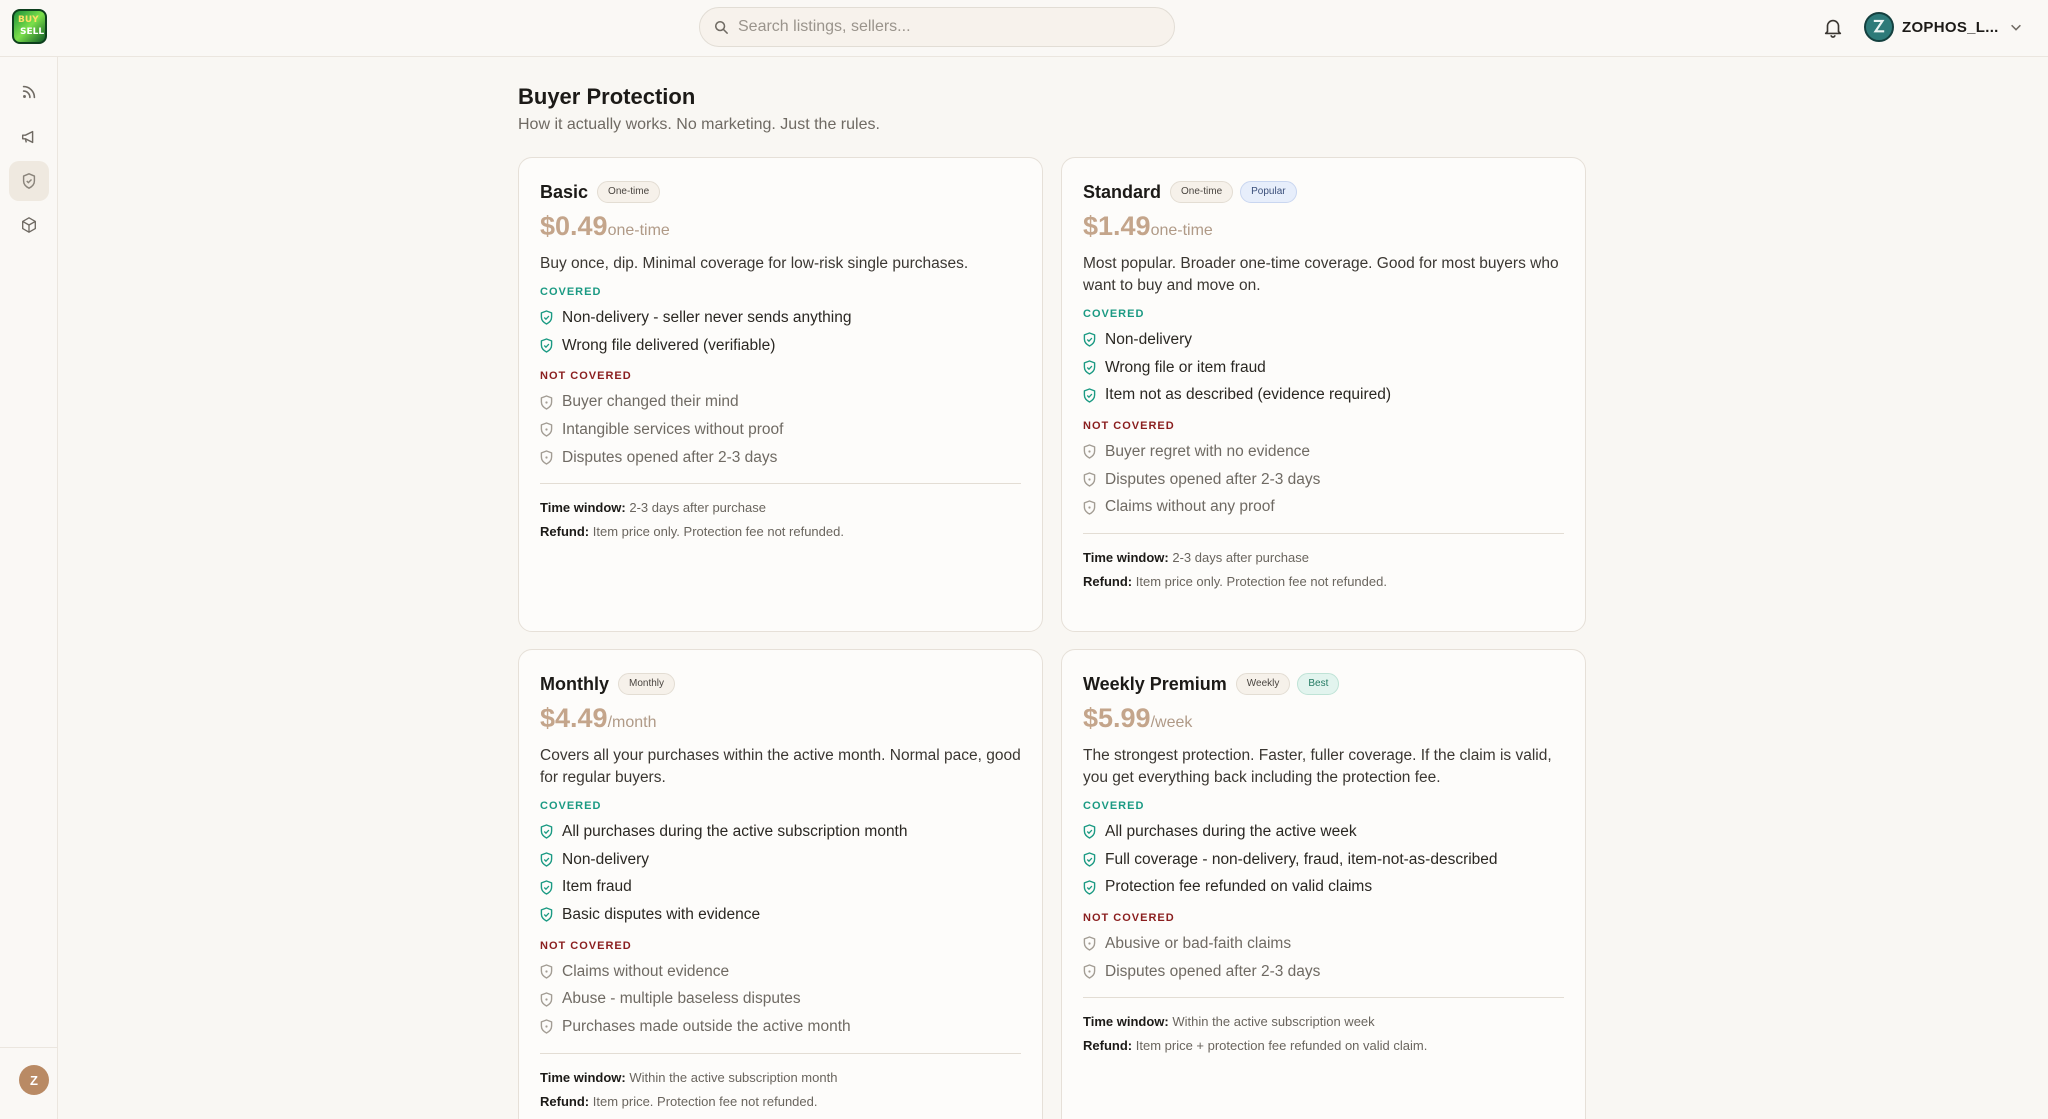 The image size is (2048, 1119). I want to click on chevron-down-icon, so click(2016, 27).